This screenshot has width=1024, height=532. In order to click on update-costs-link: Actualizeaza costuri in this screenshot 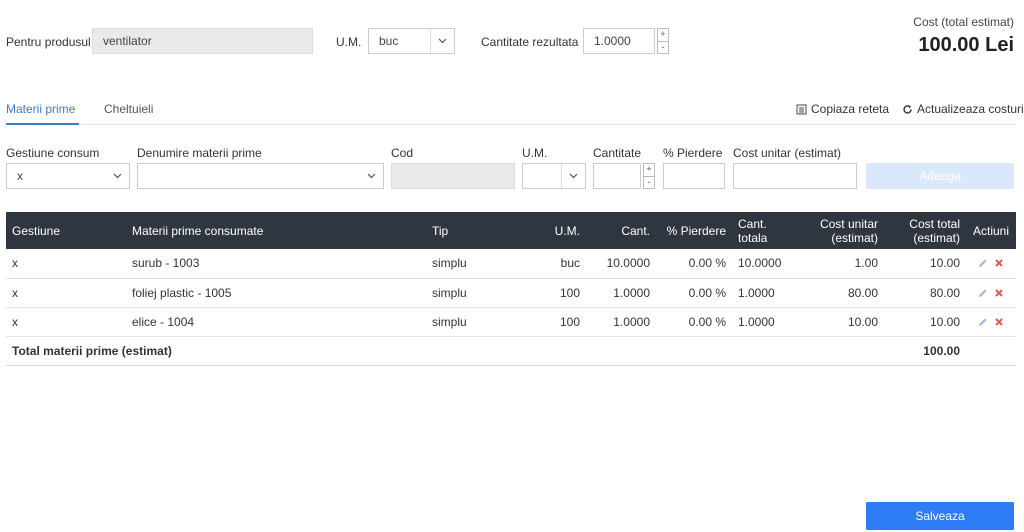, I will do `click(963, 109)`.